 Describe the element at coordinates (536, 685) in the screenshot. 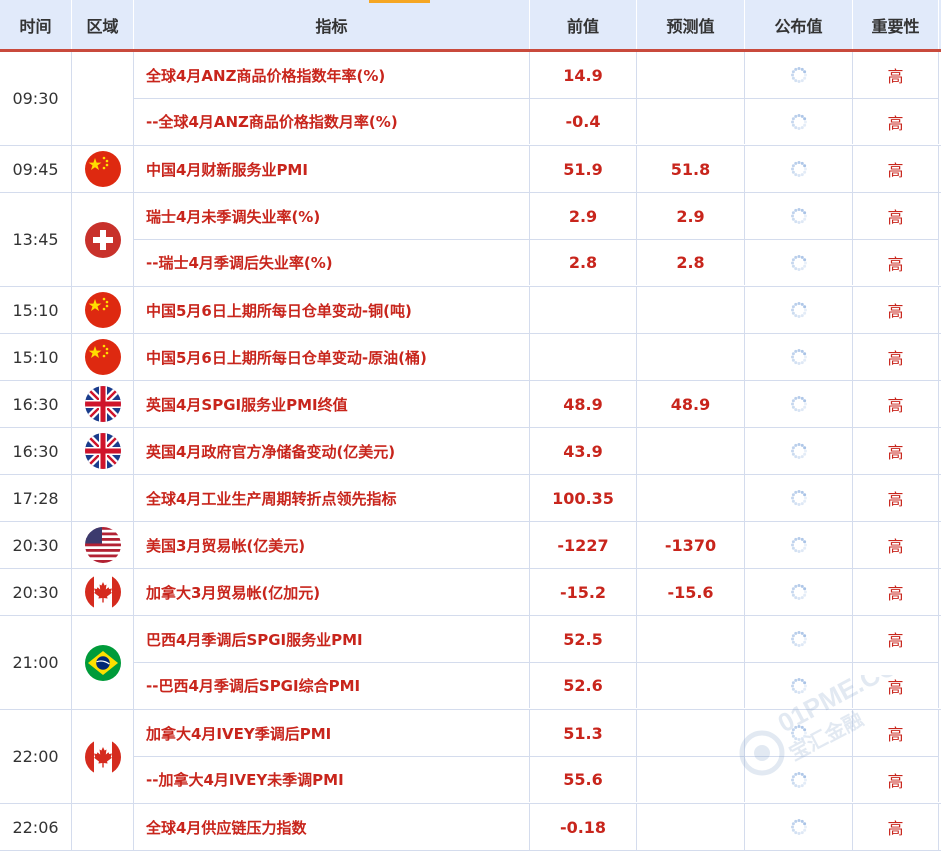

I see `table-row: --巴西4月季调后SPGI综合PMI 52.6 高` at that location.